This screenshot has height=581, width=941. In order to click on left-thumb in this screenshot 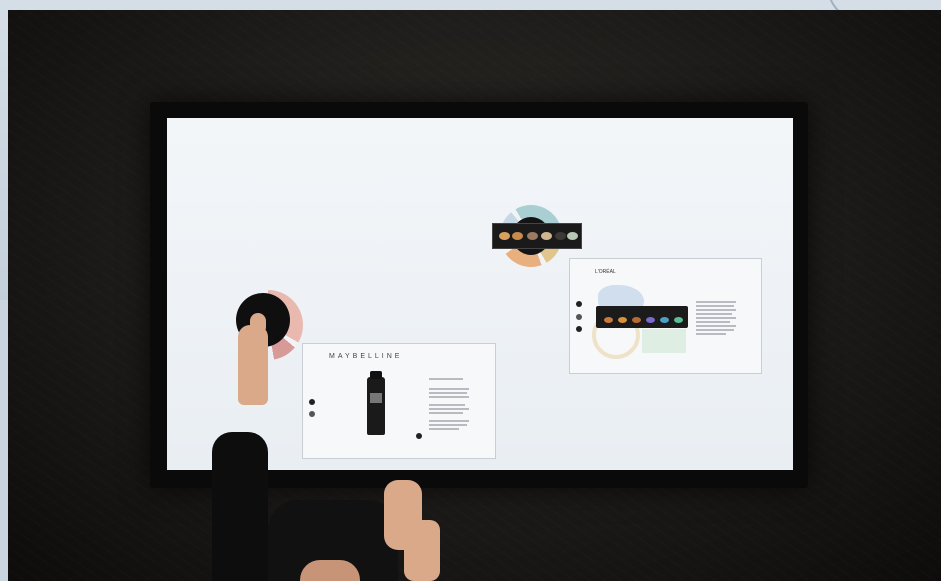, I will do `click(258, 324)`.